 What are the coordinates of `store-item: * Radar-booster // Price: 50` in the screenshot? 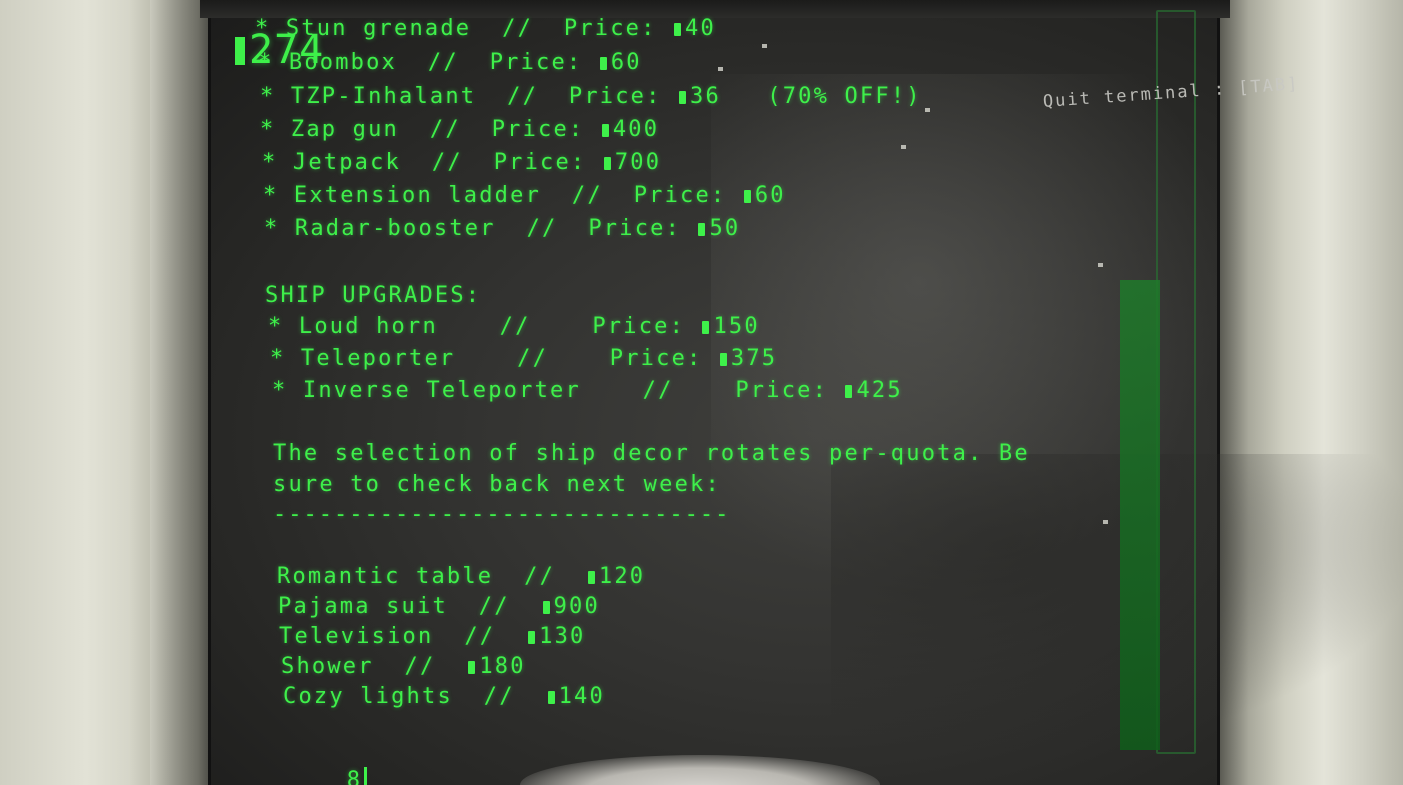 It's located at (502, 229).